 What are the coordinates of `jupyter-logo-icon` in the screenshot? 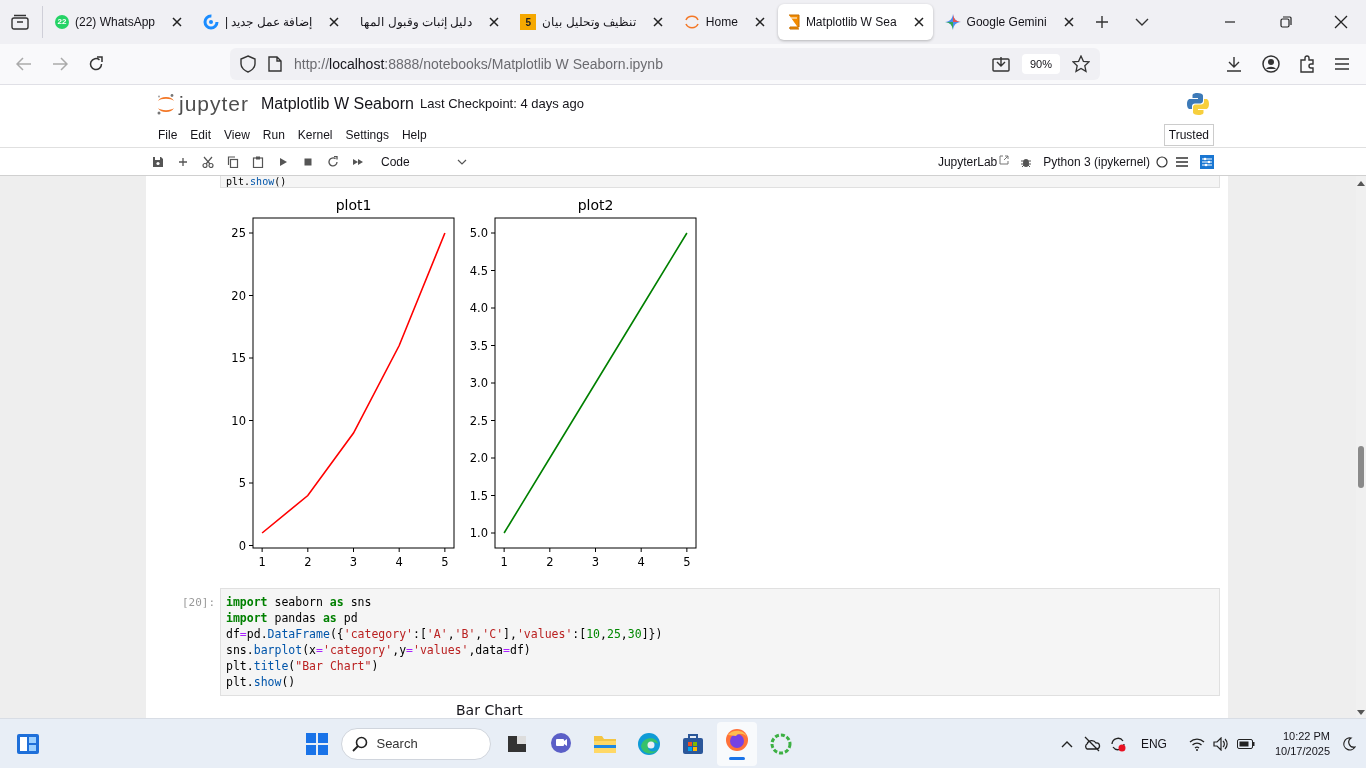 It's located at (166, 103).